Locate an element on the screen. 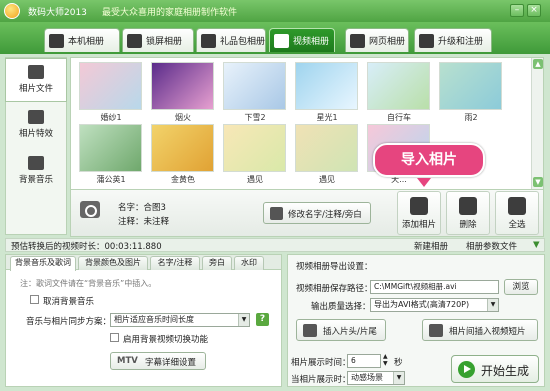 The width and height of the screenshot is (550, 391). tab-upgrade-register: 升级和注册 is located at coordinates (453, 40).